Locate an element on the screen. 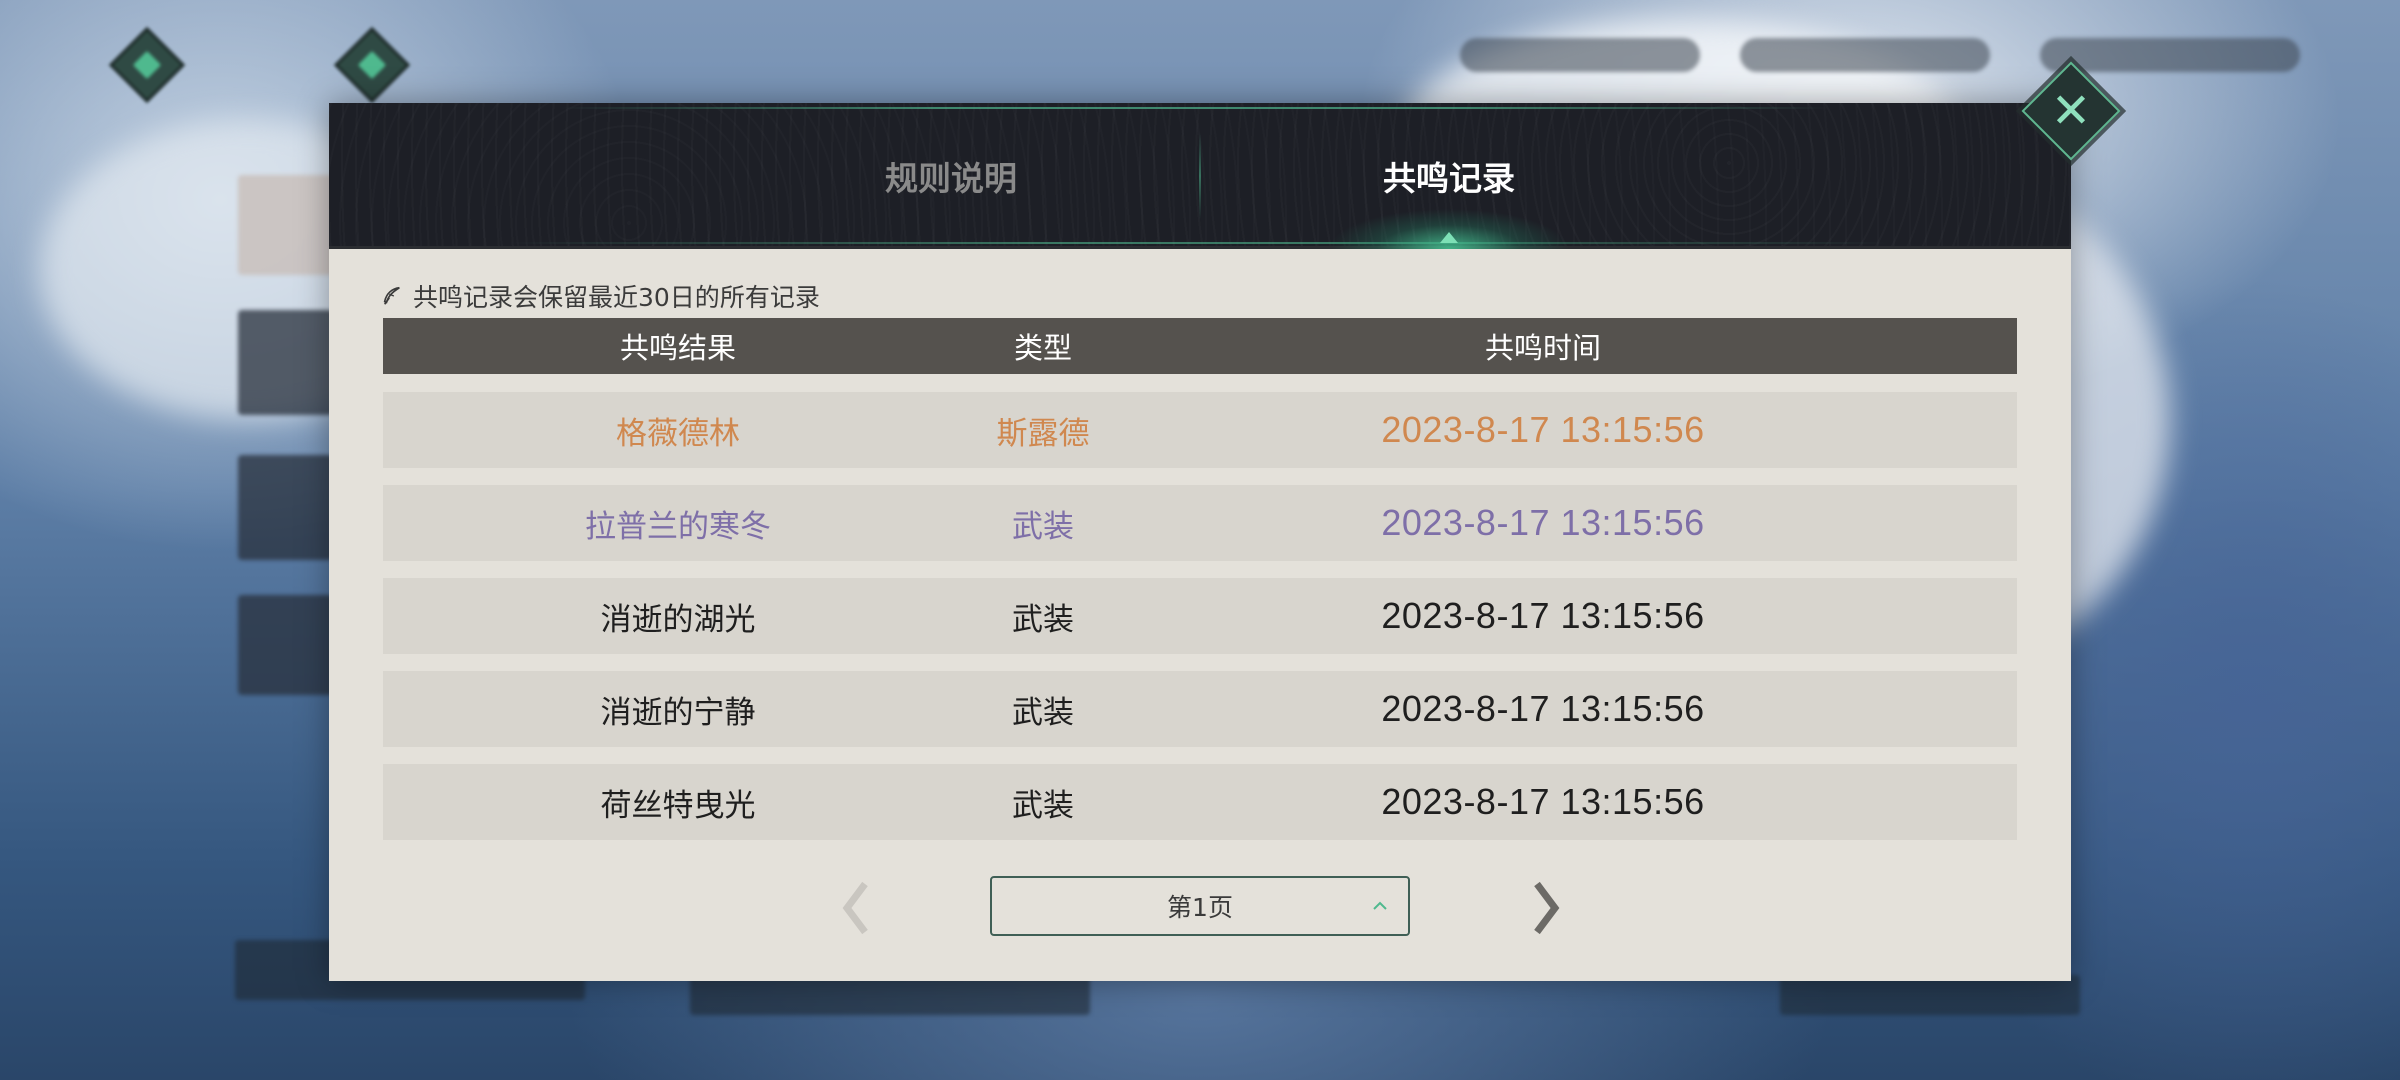  previous-page-button is located at coordinates (857, 908).